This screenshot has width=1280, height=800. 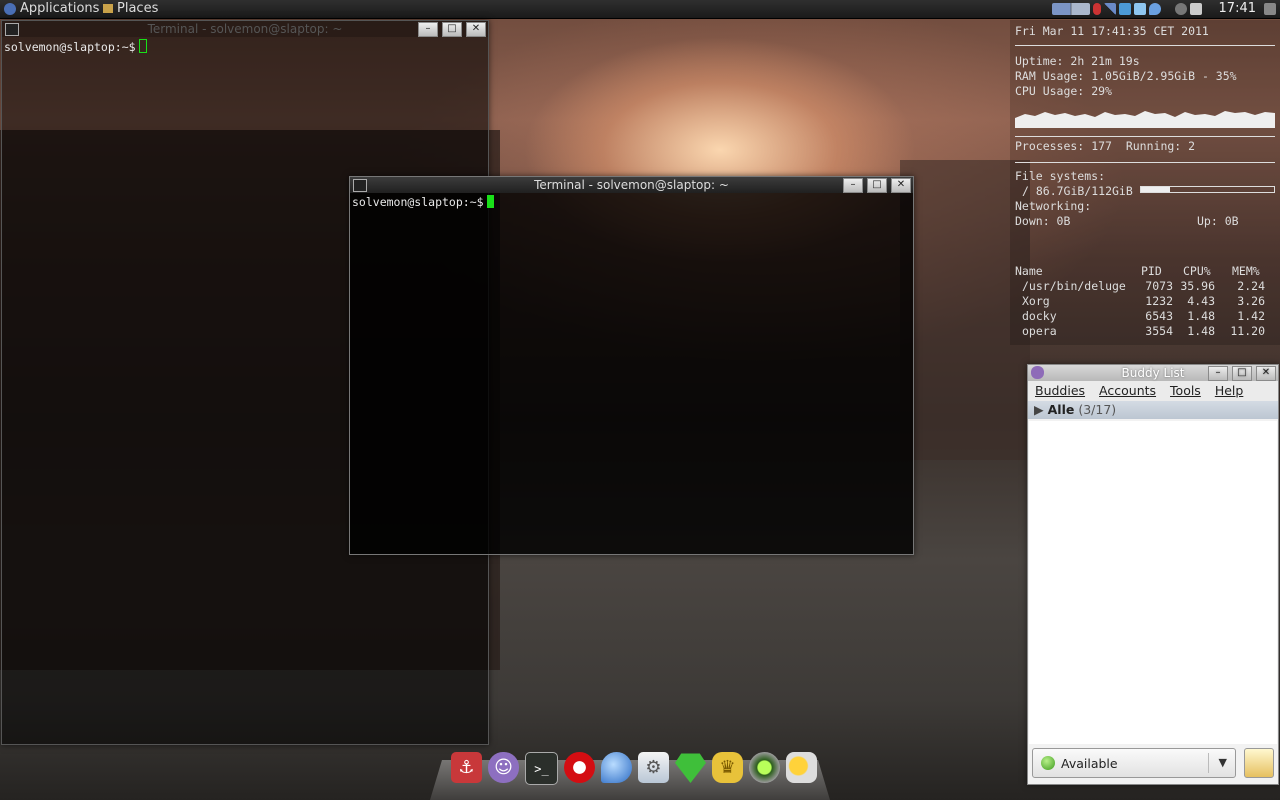 What do you see at coordinates (1251, 286) in the screenshot?
I see `proc-cell: 2.24` at bounding box center [1251, 286].